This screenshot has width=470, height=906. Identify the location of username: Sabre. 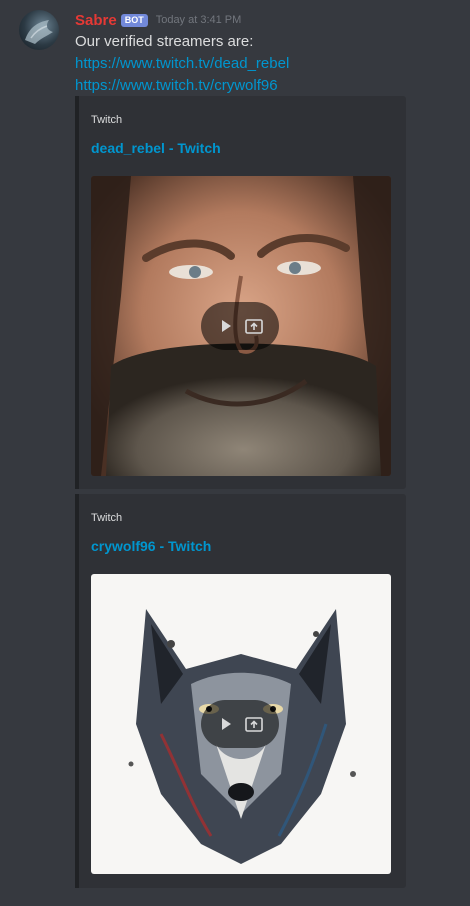
(96, 20).